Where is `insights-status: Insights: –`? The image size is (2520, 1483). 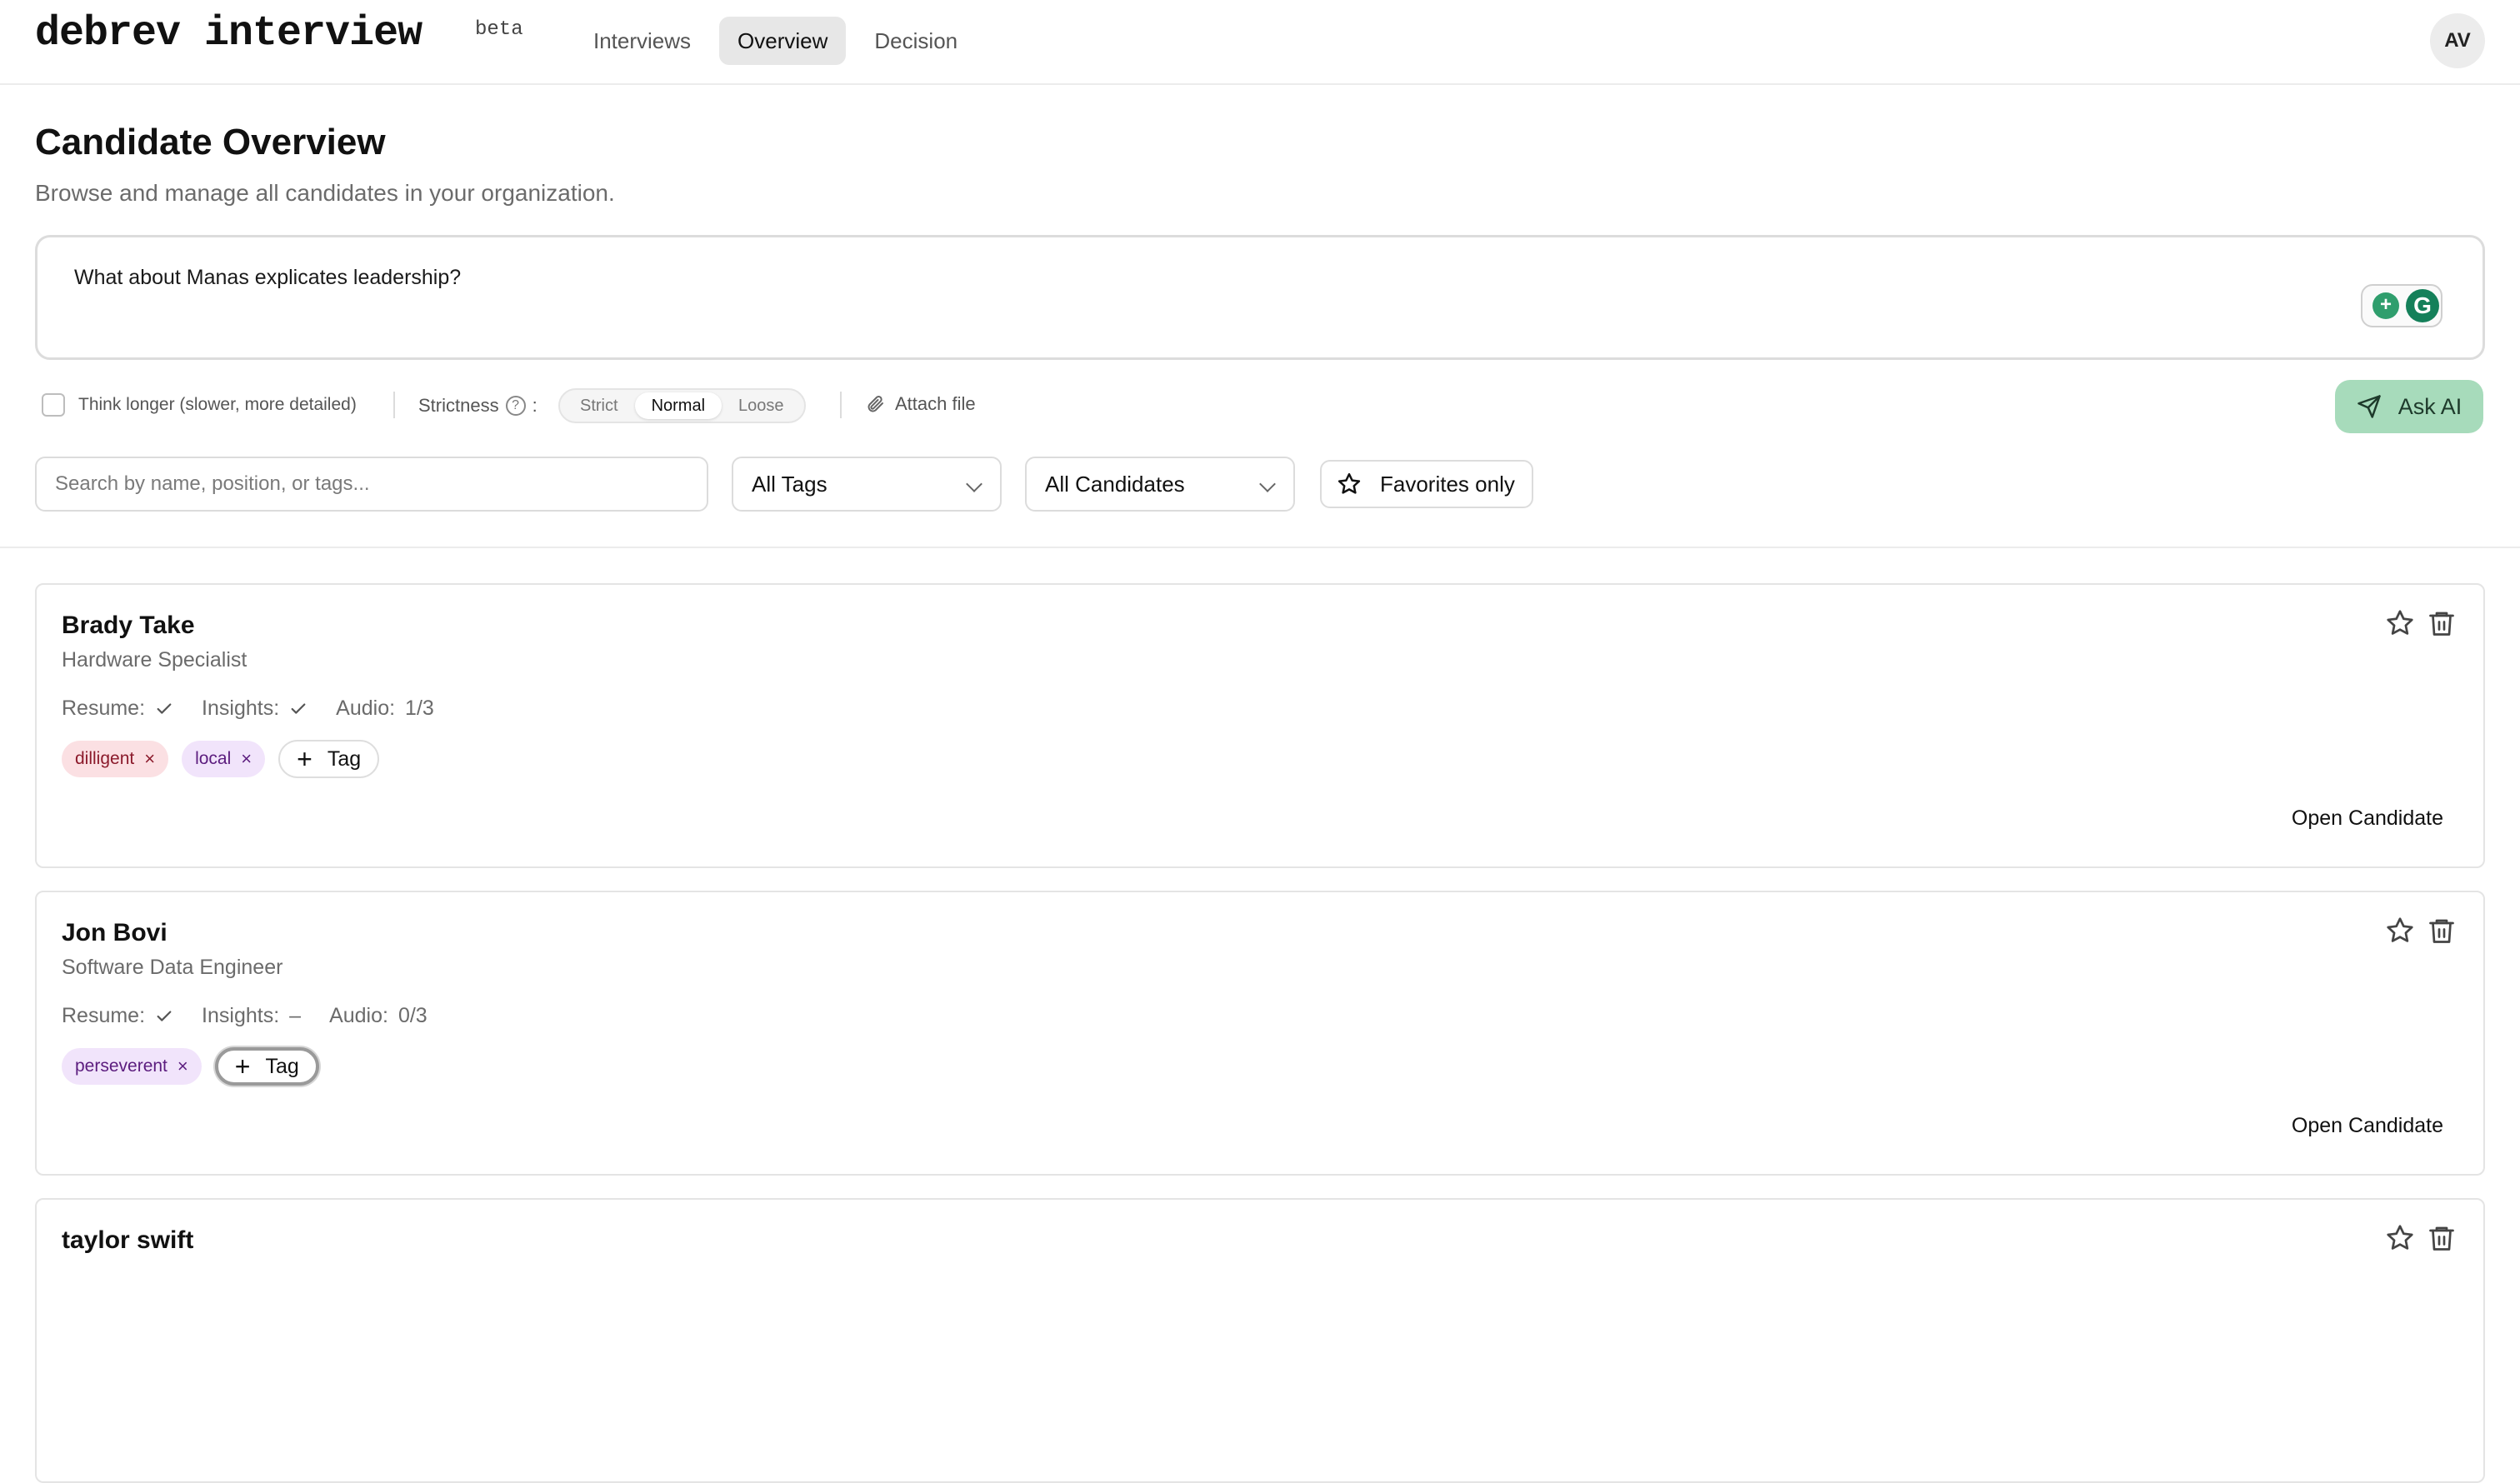
insights-status: Insights: – is located at coordinates (252, 1016).